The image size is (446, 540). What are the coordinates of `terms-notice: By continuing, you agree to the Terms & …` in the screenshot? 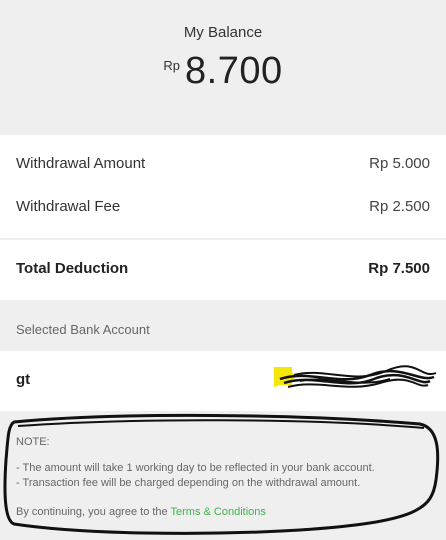 It's located at (141, 512).